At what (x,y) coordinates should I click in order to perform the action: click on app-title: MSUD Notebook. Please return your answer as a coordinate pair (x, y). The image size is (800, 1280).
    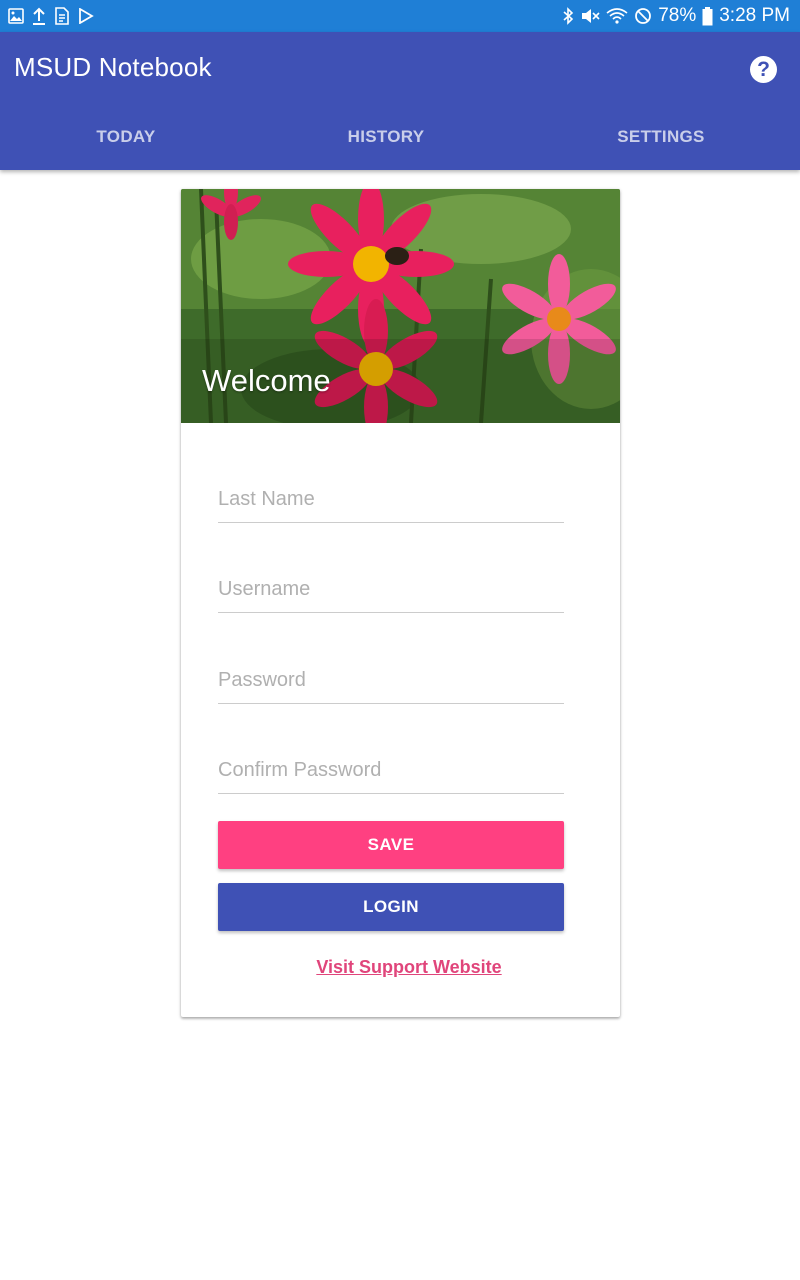
    Looking at the image, I should click on (113, 67).